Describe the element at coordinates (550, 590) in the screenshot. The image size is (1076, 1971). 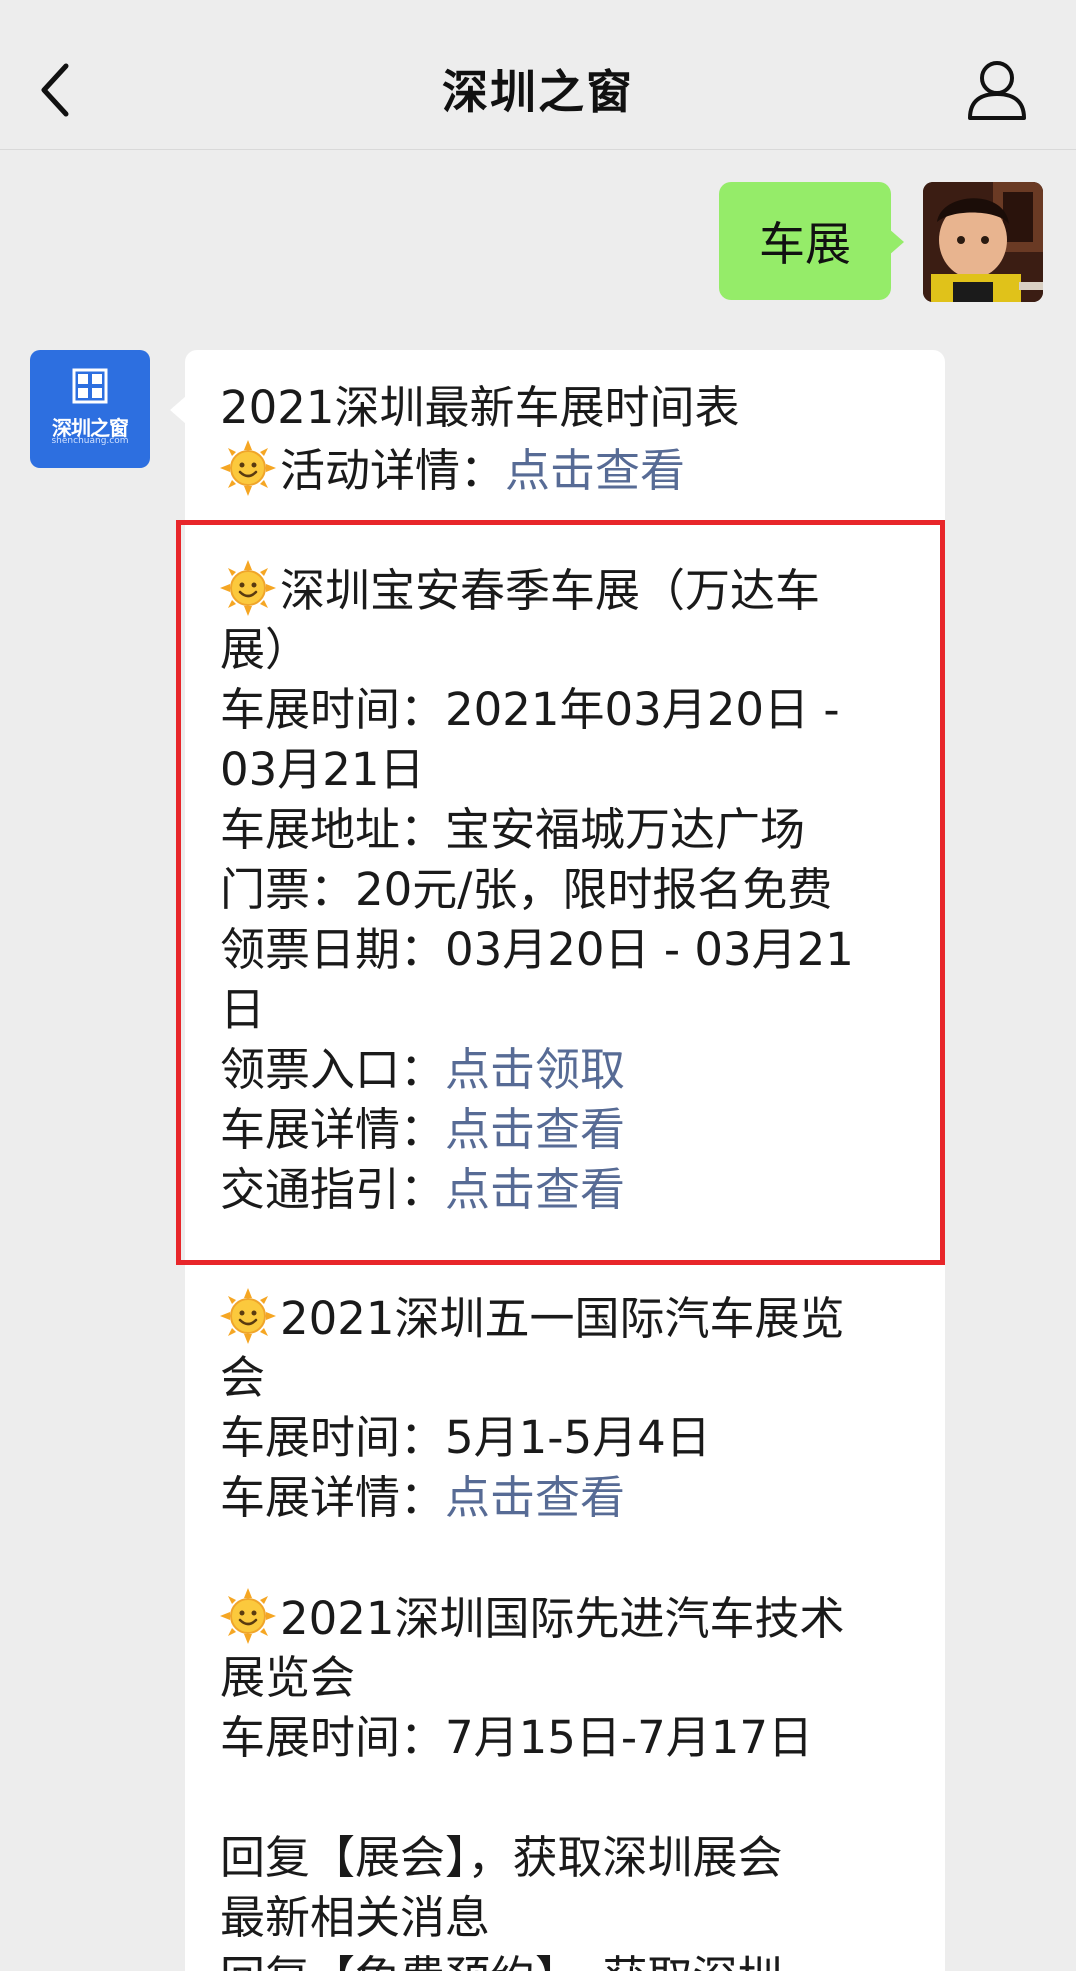
I see `section1-title-a: 深圳宝安春季车展（万达车` at that location.